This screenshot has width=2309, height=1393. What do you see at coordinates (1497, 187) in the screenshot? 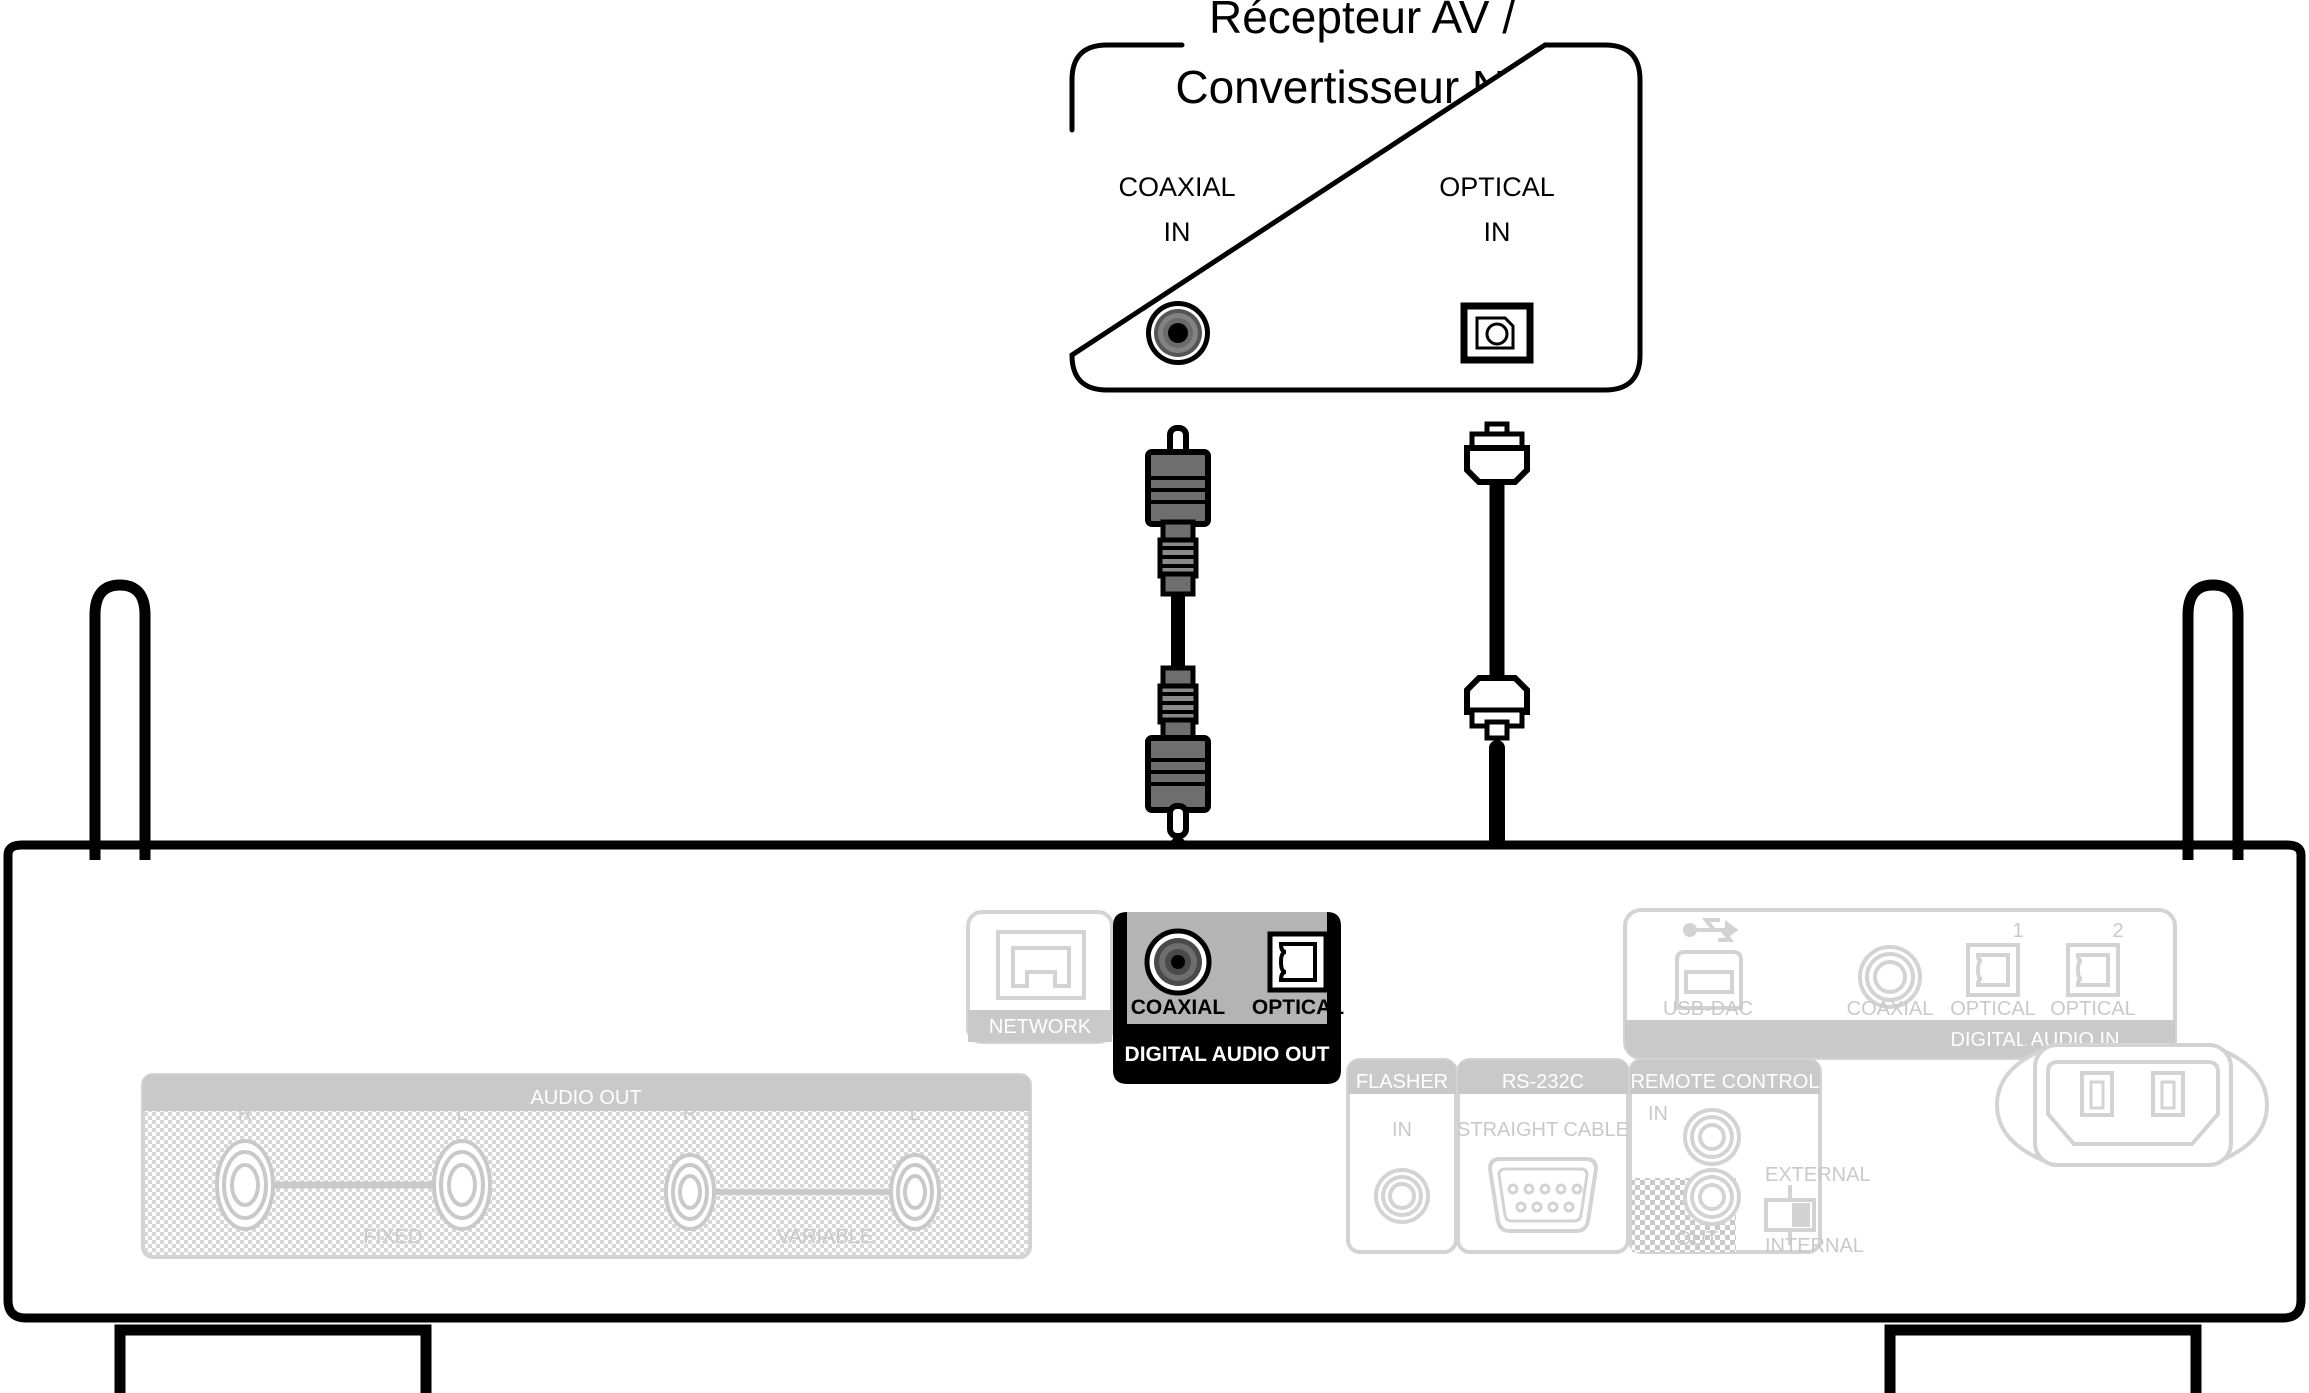
I see `top-optical-label-line1: OPTICAL` at bounding box center [1497, 187].